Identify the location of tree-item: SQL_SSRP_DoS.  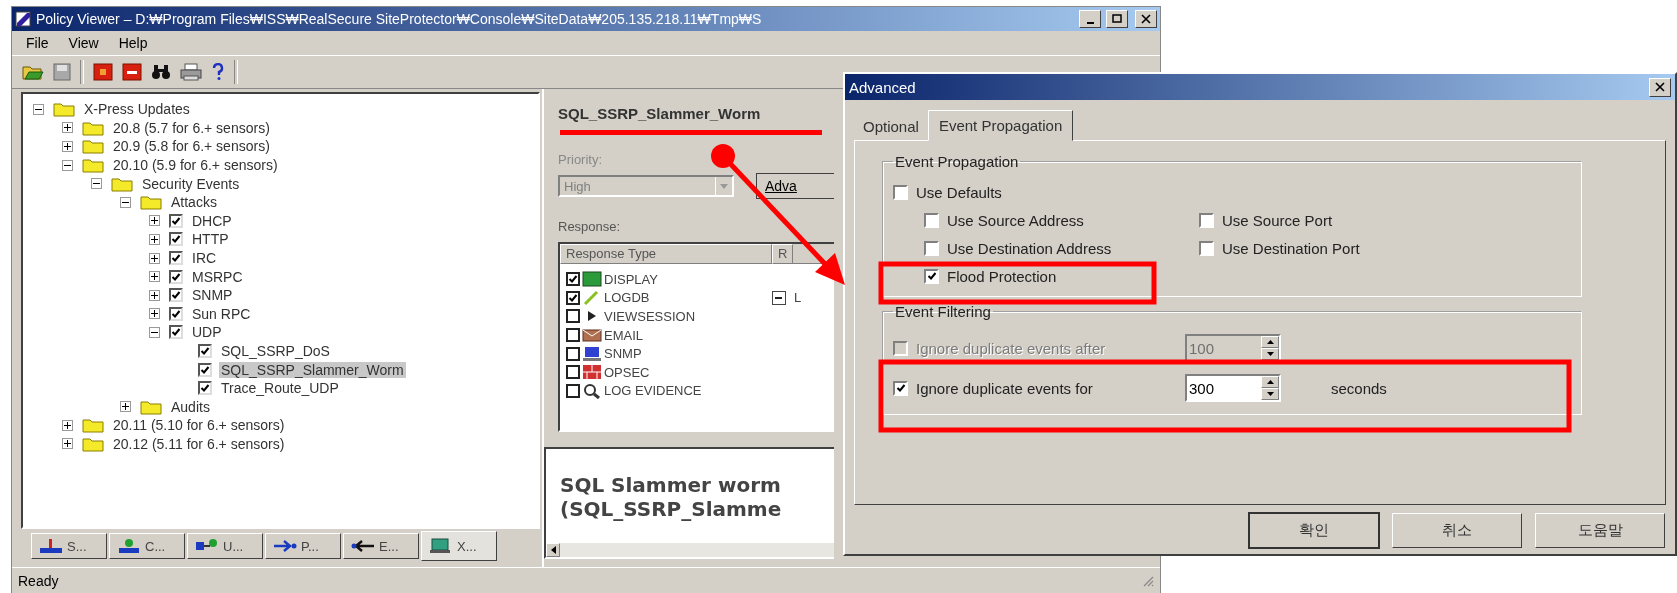
(275, 351).